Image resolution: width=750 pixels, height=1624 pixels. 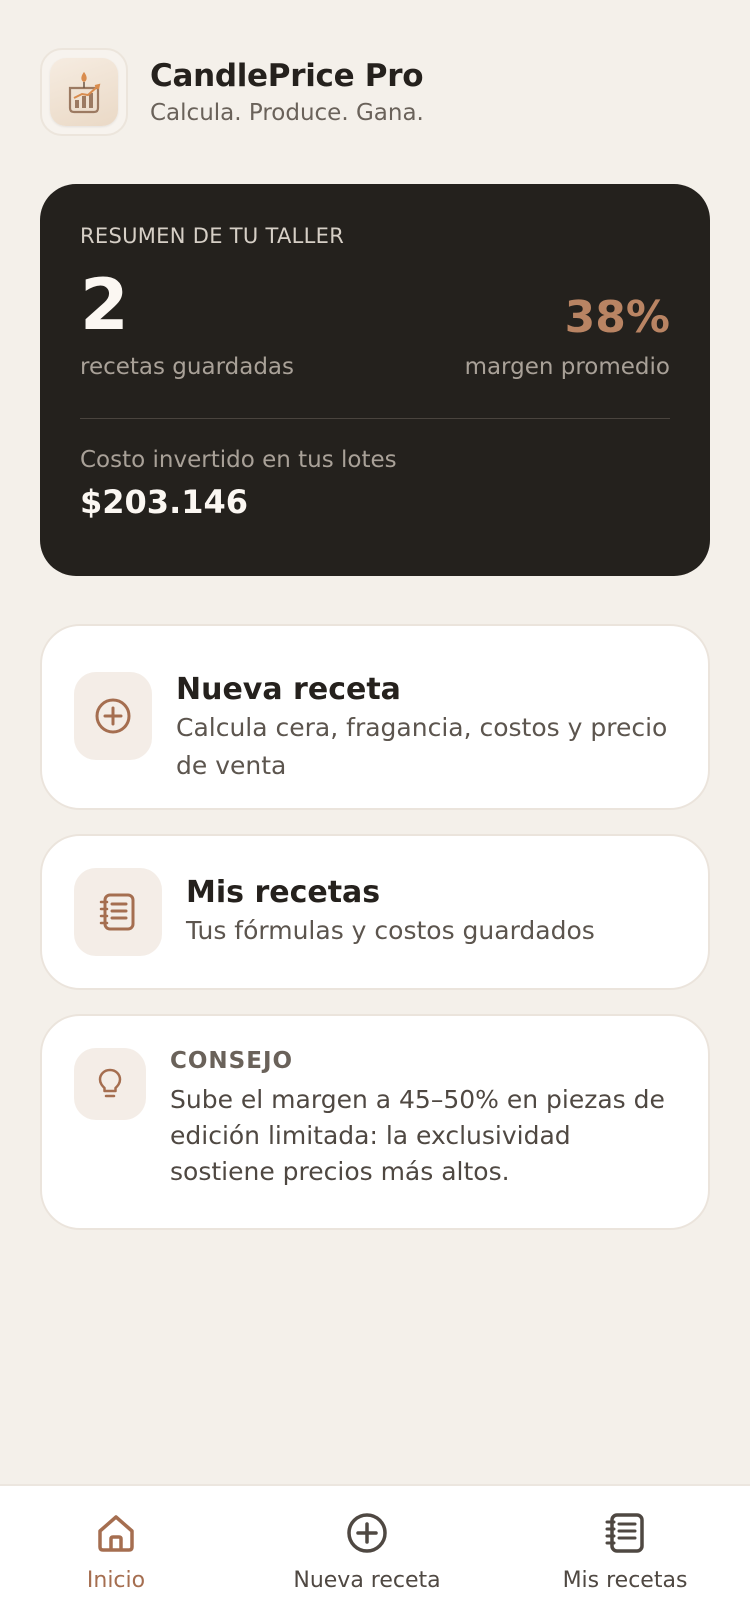 I want to click on tab-new-recipe: Nueva receta, so click(x=367, y=1552).